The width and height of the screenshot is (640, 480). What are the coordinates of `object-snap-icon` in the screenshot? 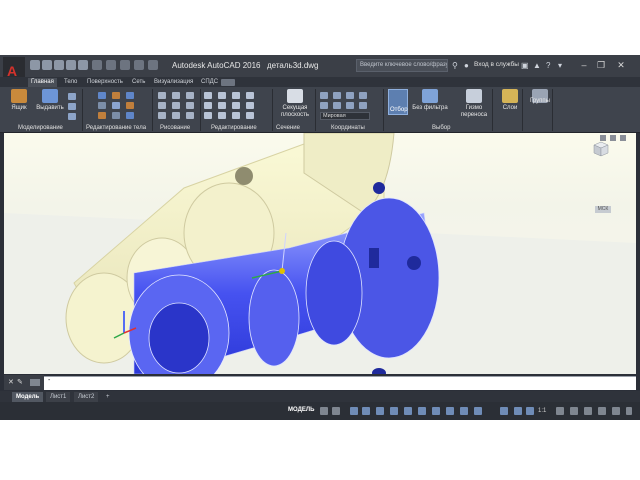 It's located at (436, 411).